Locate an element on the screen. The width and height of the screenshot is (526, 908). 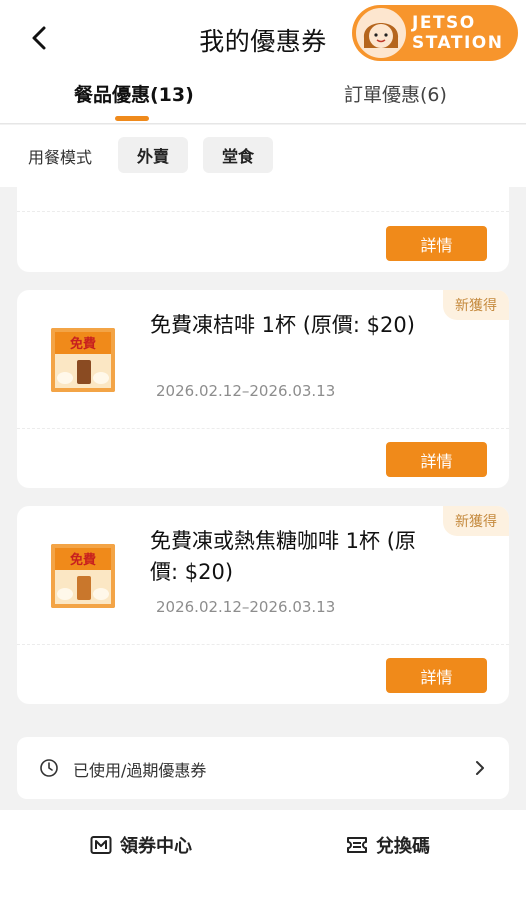
coupon-center-icon is located at coordinates (101, 845).